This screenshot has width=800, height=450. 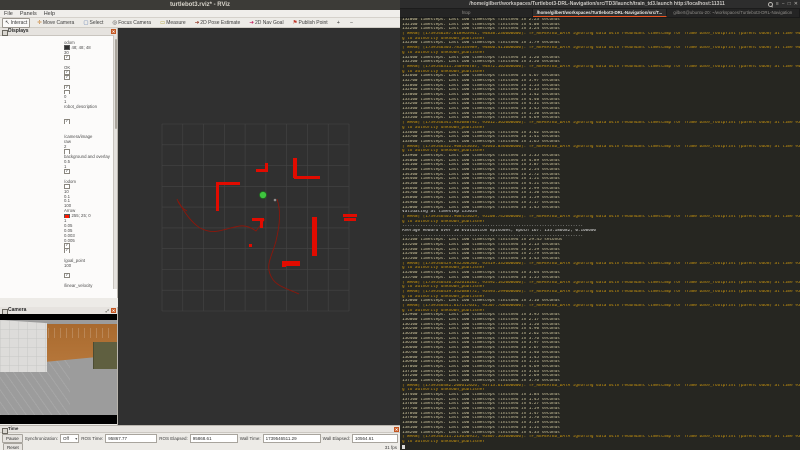 I want to click on menu-icon: ≡, so click(x=777, y=4).